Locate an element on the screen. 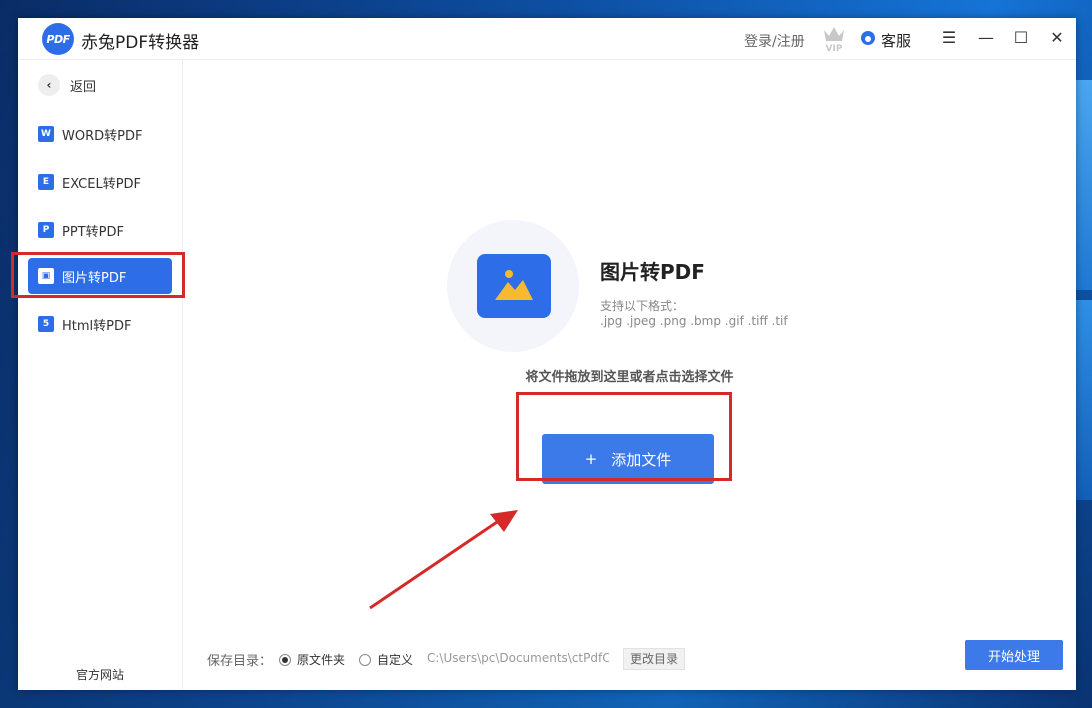 This screenshot has width=1092, height=708. radio-original-folder-label: 原文件夹 is located at coordinates (321, 659).